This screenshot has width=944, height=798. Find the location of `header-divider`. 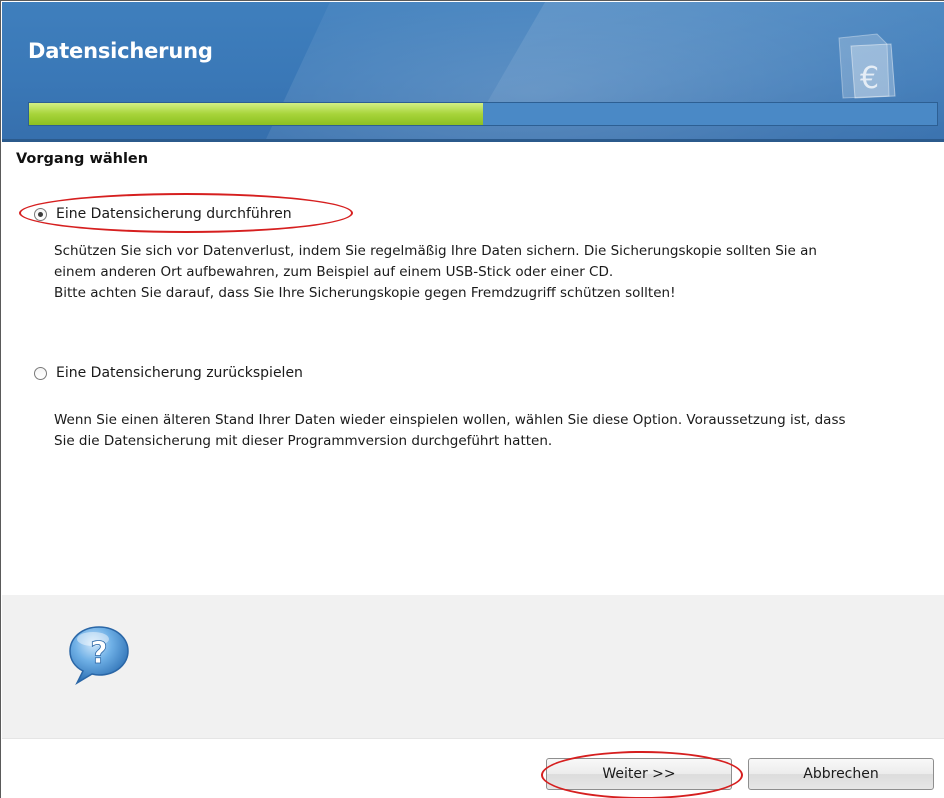

header-divider is located at coordinates (473, 140).